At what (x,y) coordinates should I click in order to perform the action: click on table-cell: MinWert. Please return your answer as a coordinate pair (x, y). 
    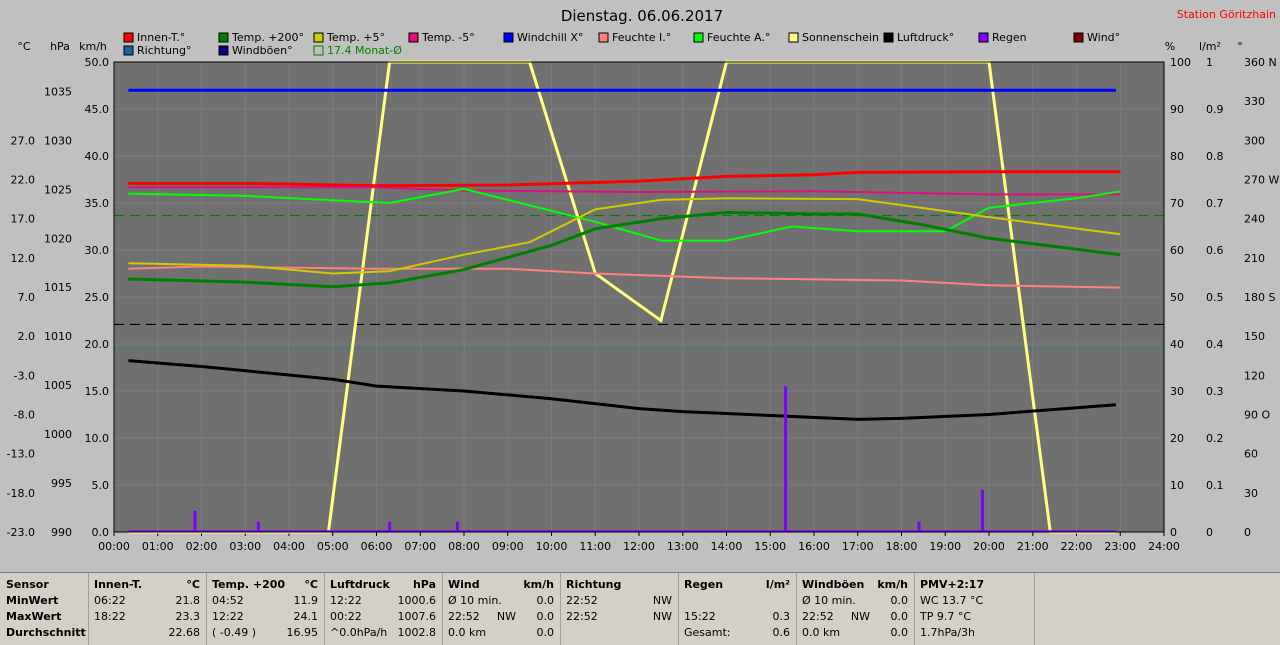
    Looking at the image, I should click on (32, 600).